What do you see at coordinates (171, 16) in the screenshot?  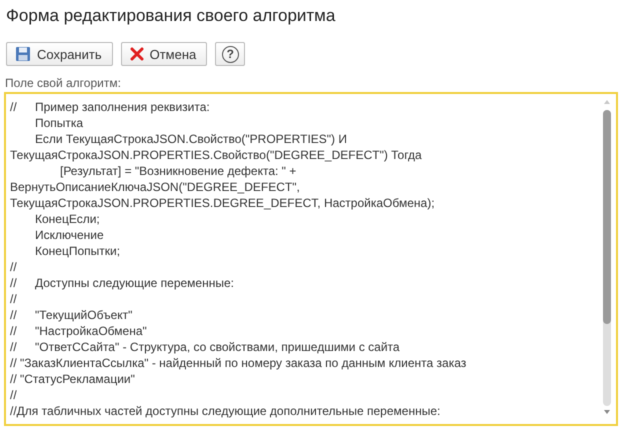 I see `window-title: Форма редактирования своего алгоритма` at bounding box center [171, 16].